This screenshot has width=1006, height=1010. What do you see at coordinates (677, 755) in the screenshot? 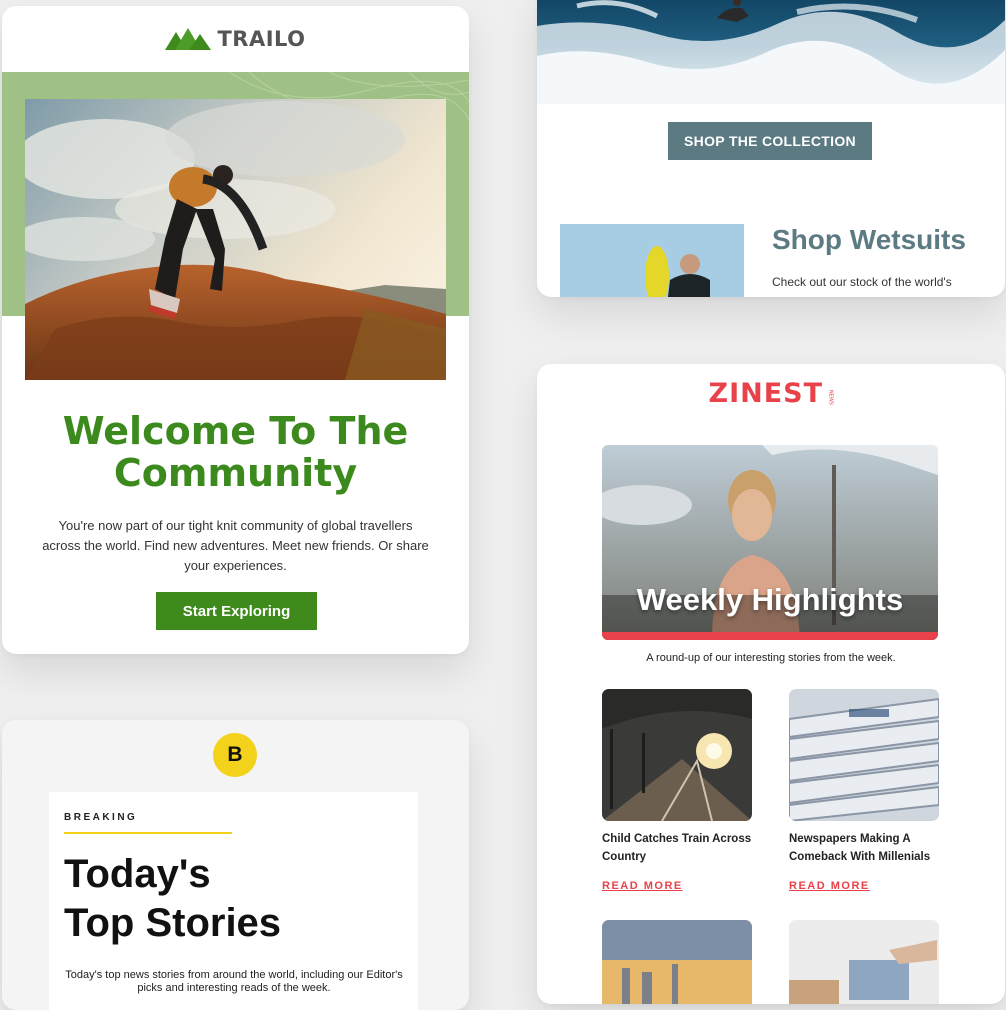
I see `train-story-image` at bounding box center [677, 755].